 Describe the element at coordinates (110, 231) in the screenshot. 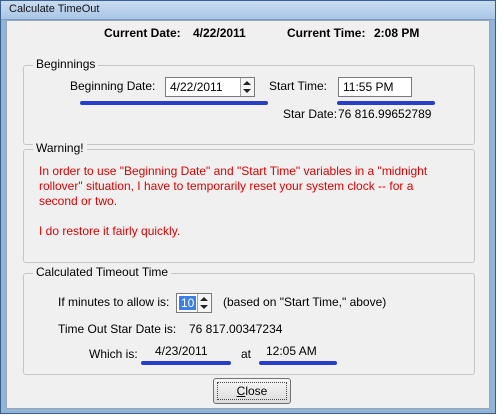

I see `warning-line-4: I do restore it fairly quickly.` at that location.